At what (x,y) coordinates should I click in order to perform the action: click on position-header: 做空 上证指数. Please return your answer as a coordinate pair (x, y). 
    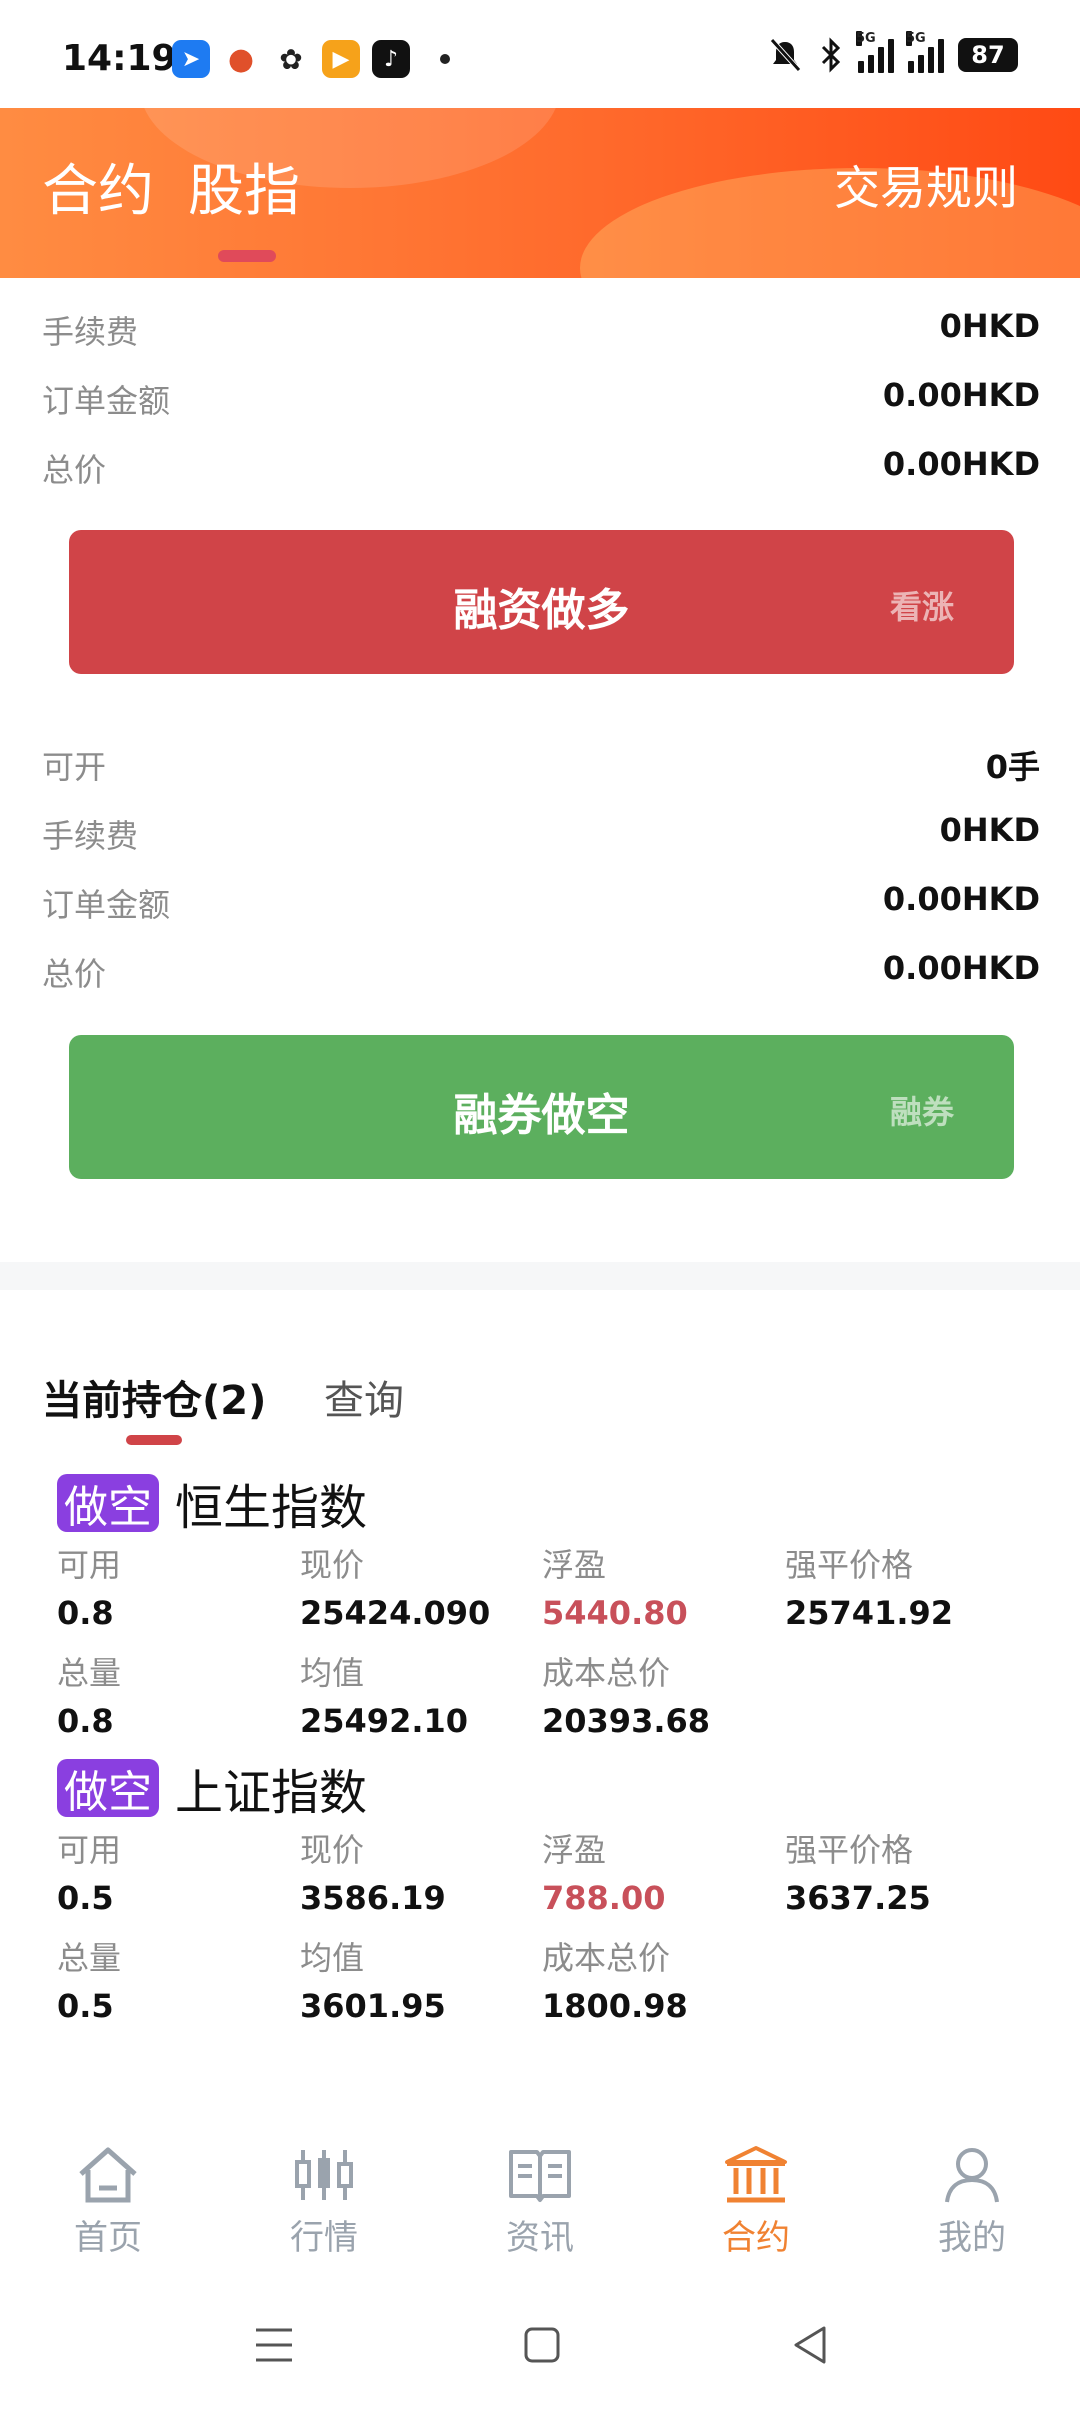
    Looking at the image, I should click on (212, 1788).